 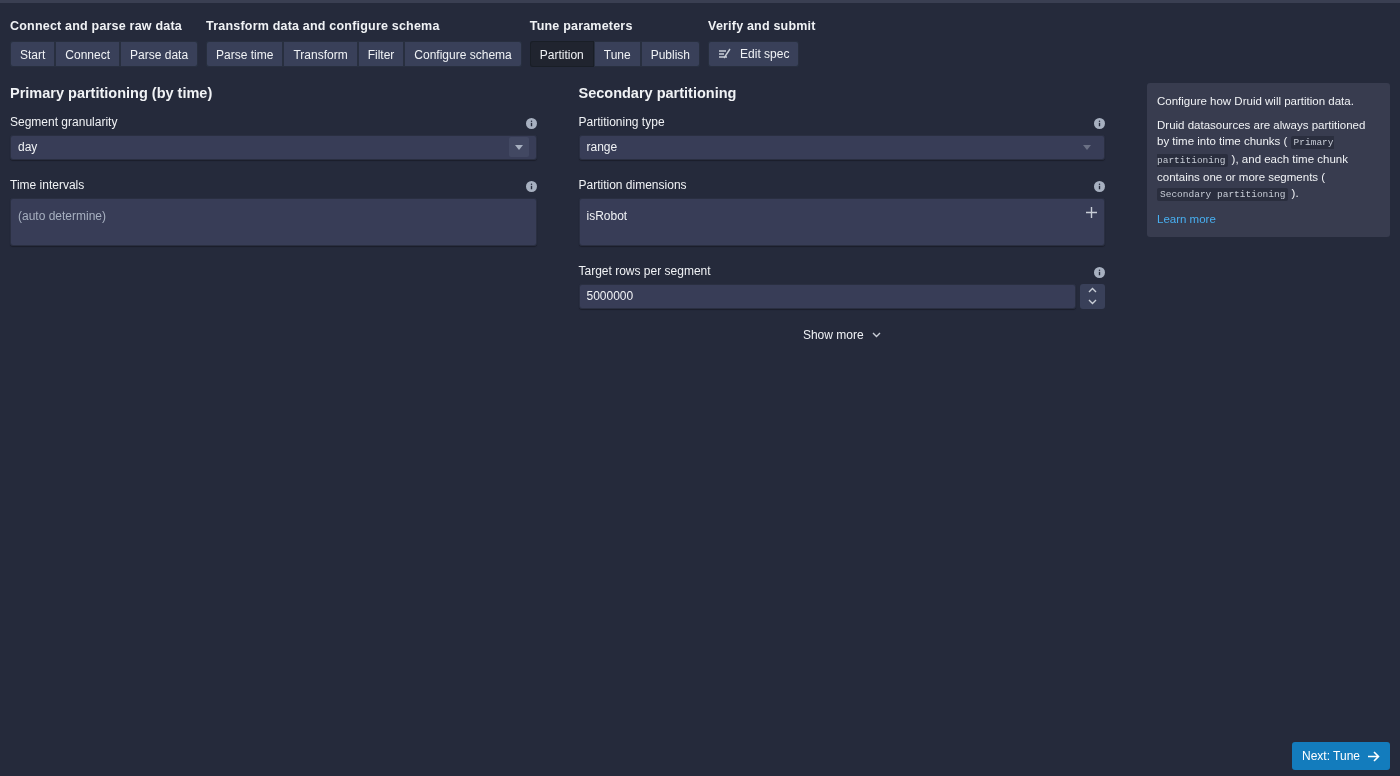 What do you see at coordinates (658, 93) in the screenshot?
I see `section-title: Secondary partitioning` at bounding box center [658, 93].